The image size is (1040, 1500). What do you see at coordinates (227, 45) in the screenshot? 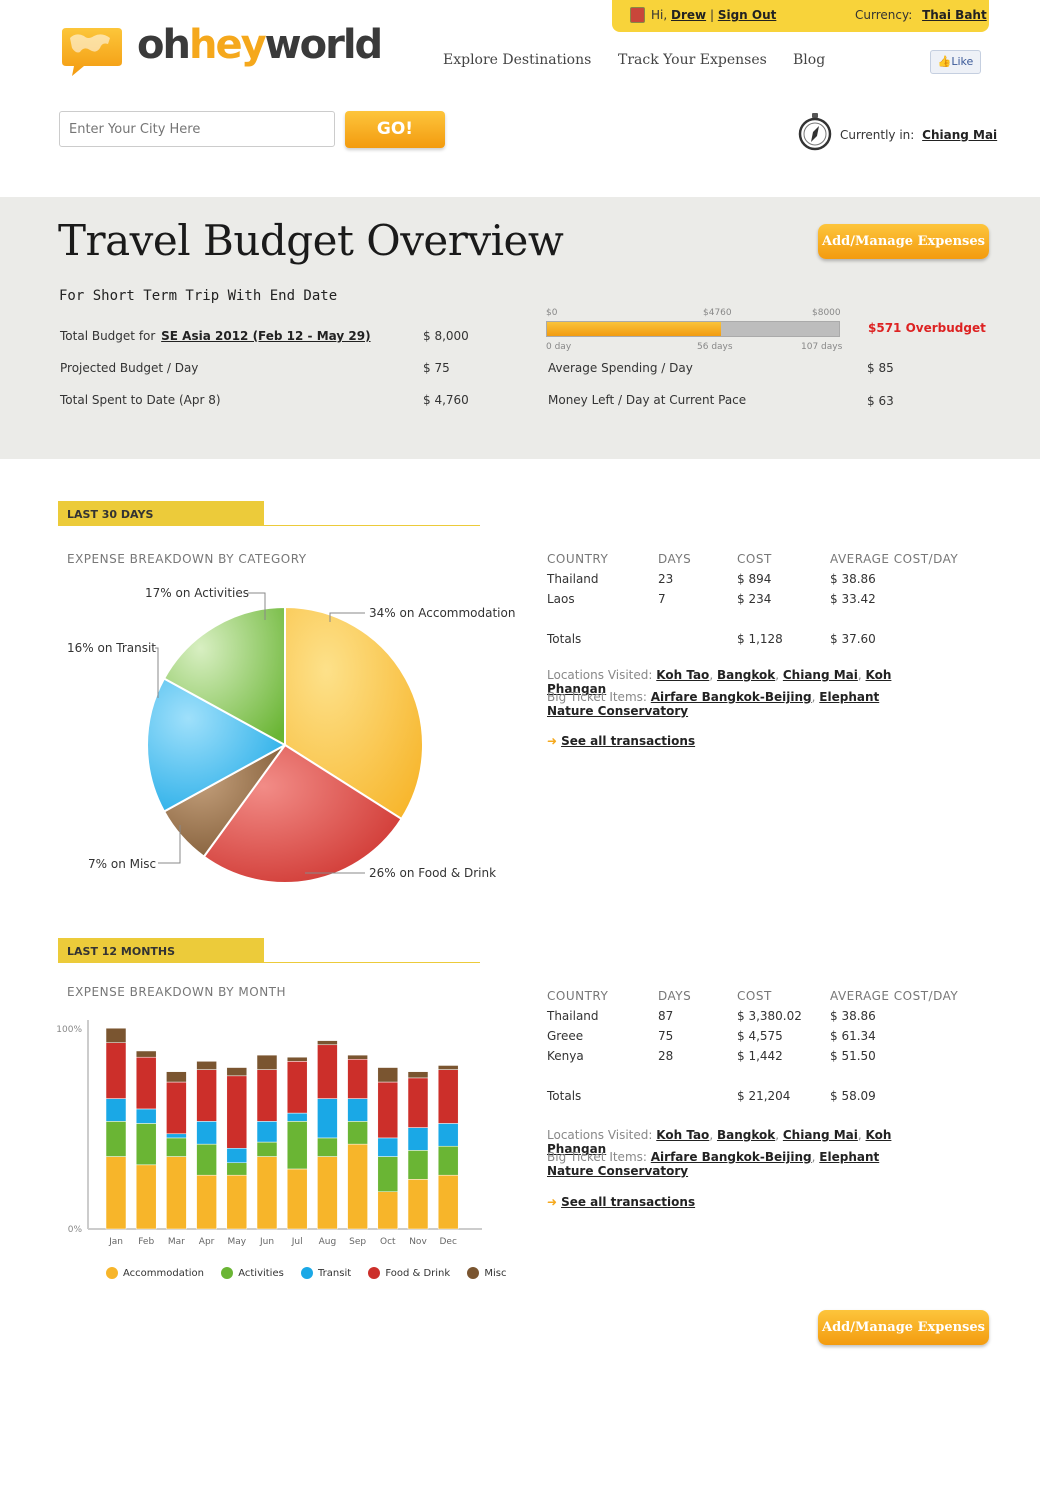
I see `logo-part-hey: hey` at bounding box center [227, 45].